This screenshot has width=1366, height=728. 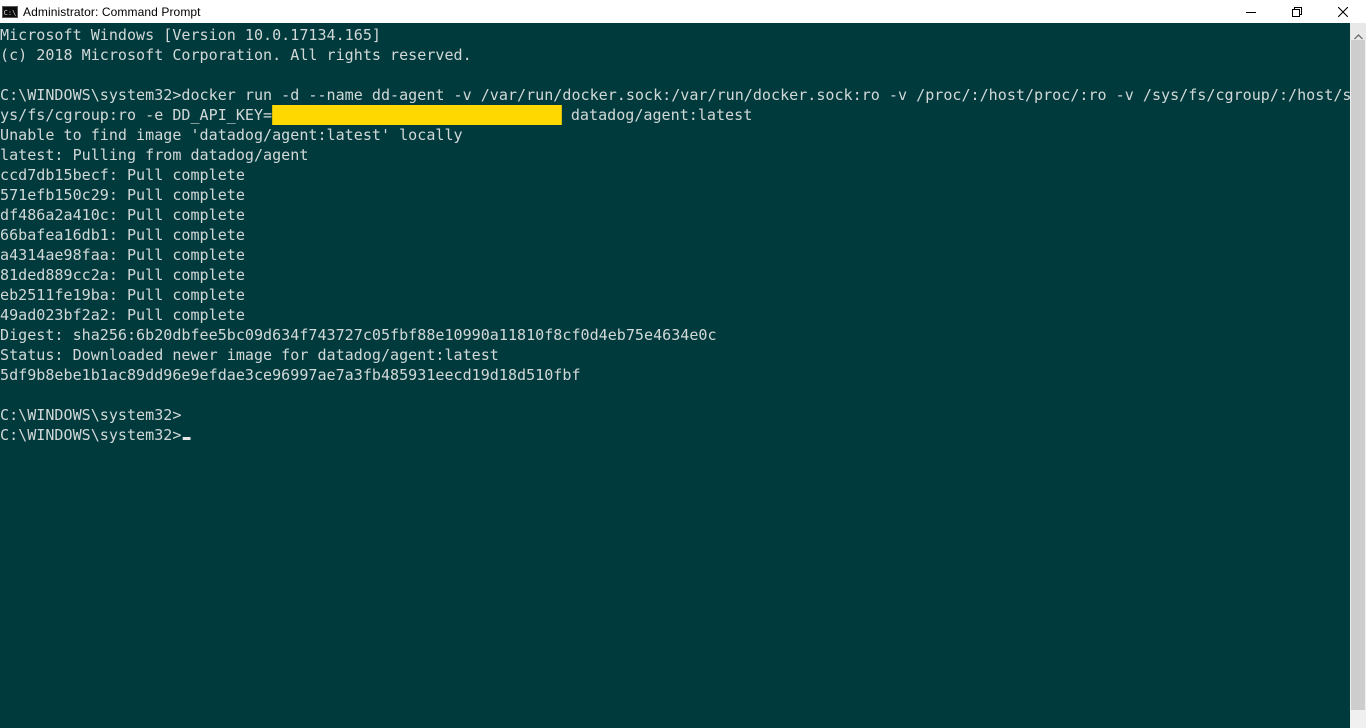 What do you see at coordinates (112, 11) in the screenshot?
I see `window-title: Administrator: Command Prompt` at bounding box center [112, 11].